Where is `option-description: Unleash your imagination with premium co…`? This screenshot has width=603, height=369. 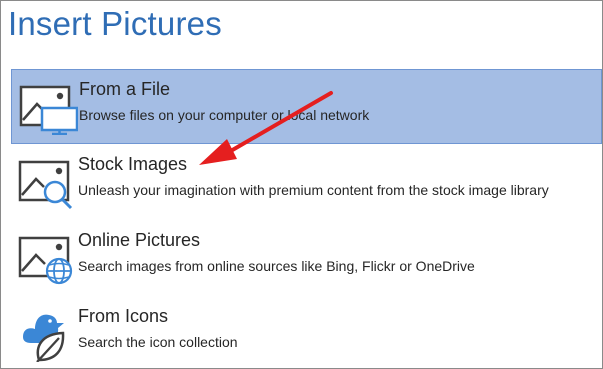 option-description: Unleash your imagination with premium co… is located at coordinates (313, 190).